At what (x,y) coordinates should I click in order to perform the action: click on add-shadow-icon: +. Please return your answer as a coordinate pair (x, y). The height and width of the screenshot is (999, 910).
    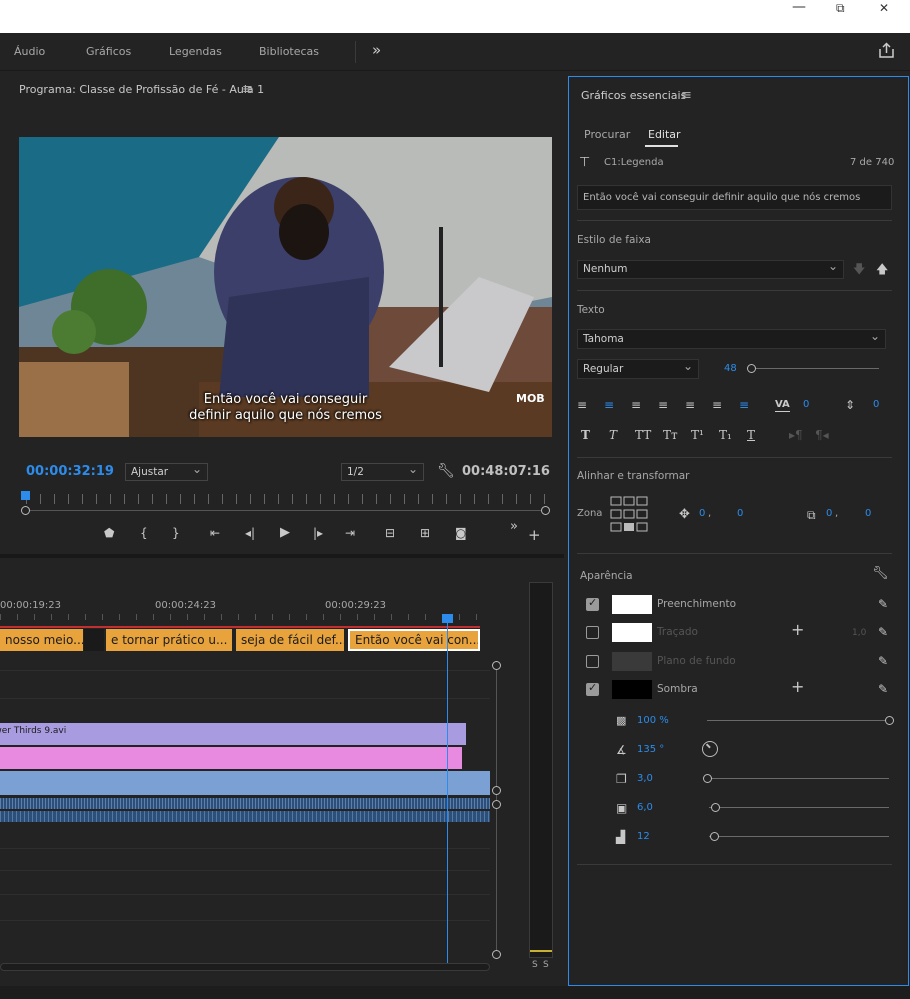
    Looking at the image, I should click on (797, 687).